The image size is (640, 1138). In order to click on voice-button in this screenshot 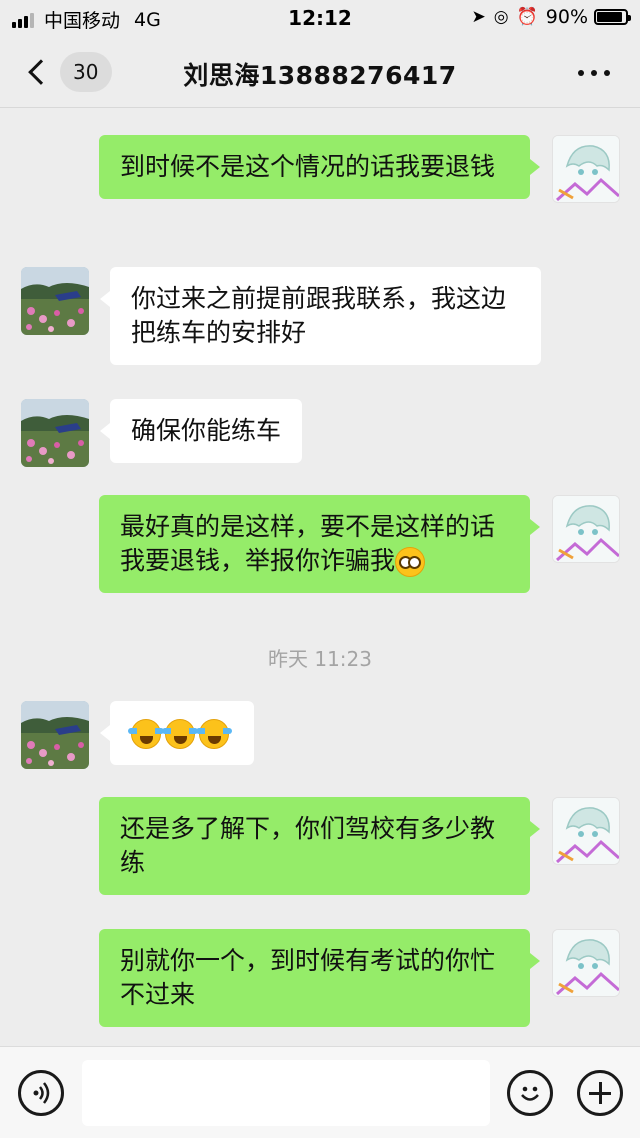, I will do `click(41, 1093)`.